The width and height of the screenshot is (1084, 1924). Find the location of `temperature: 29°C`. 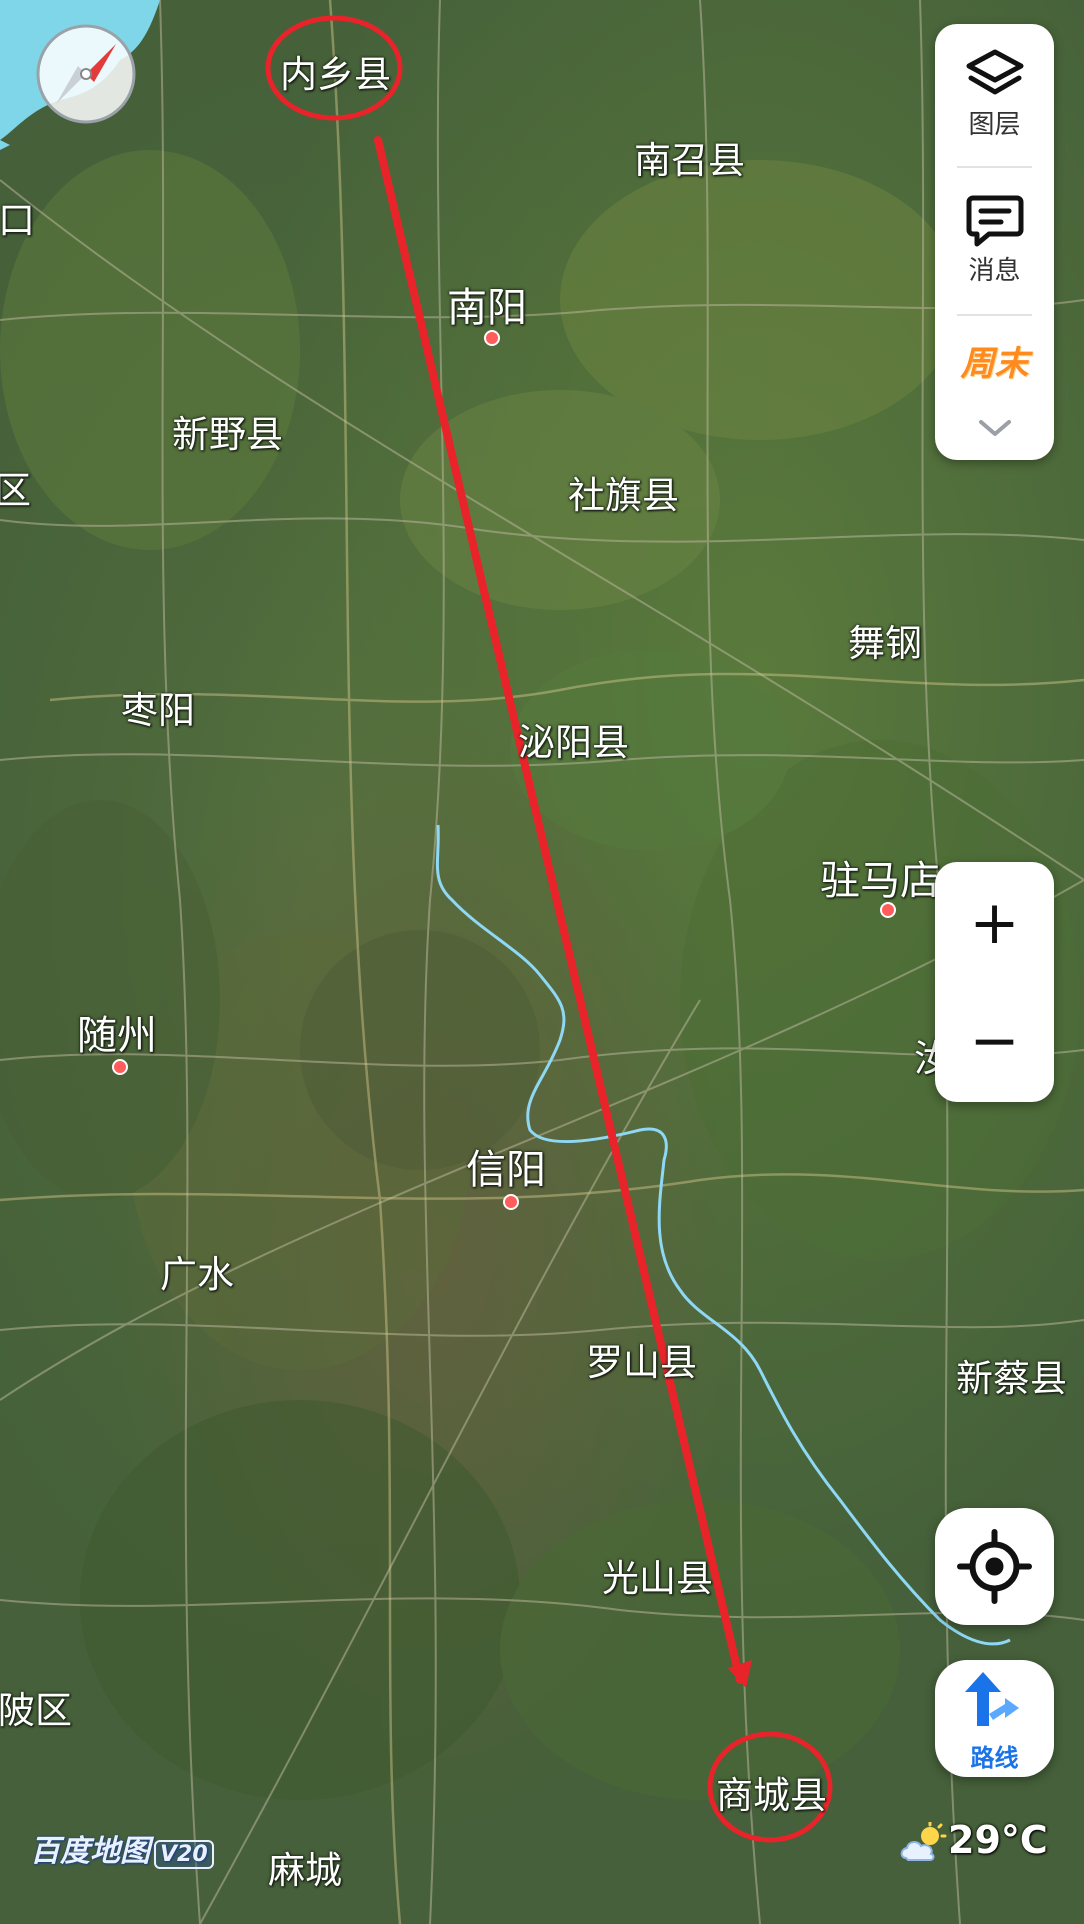

temperature: 29°C is located at coordinates (998, 1840).